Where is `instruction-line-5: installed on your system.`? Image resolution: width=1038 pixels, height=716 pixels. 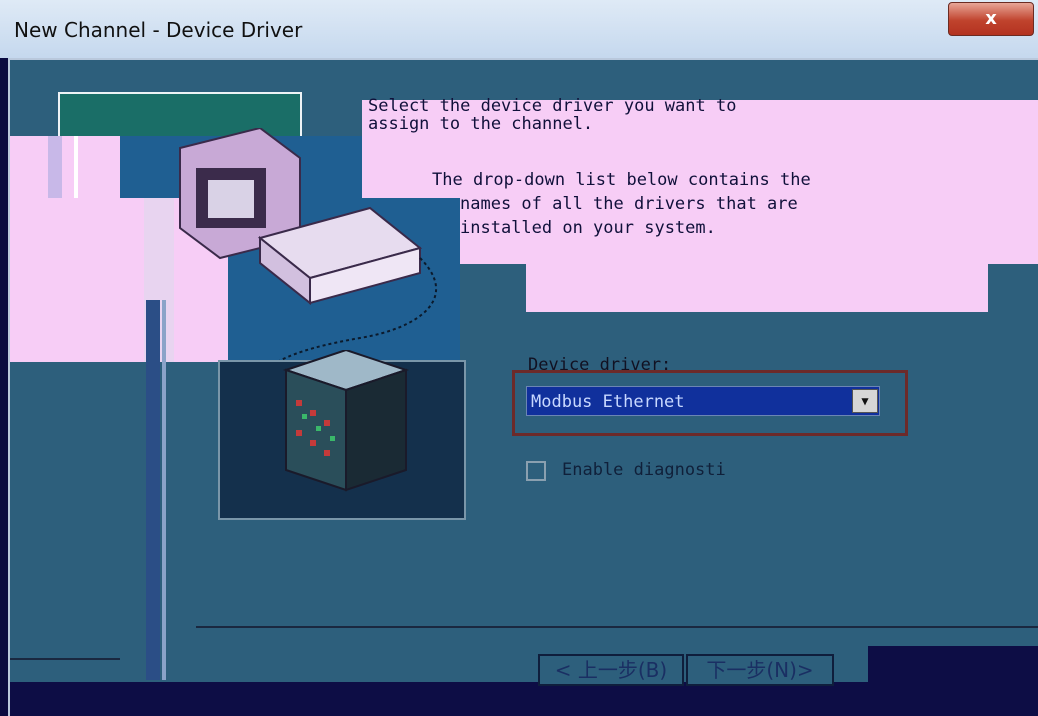
instruction-line-5: installed on your system. is located at coordinates (588, 228).